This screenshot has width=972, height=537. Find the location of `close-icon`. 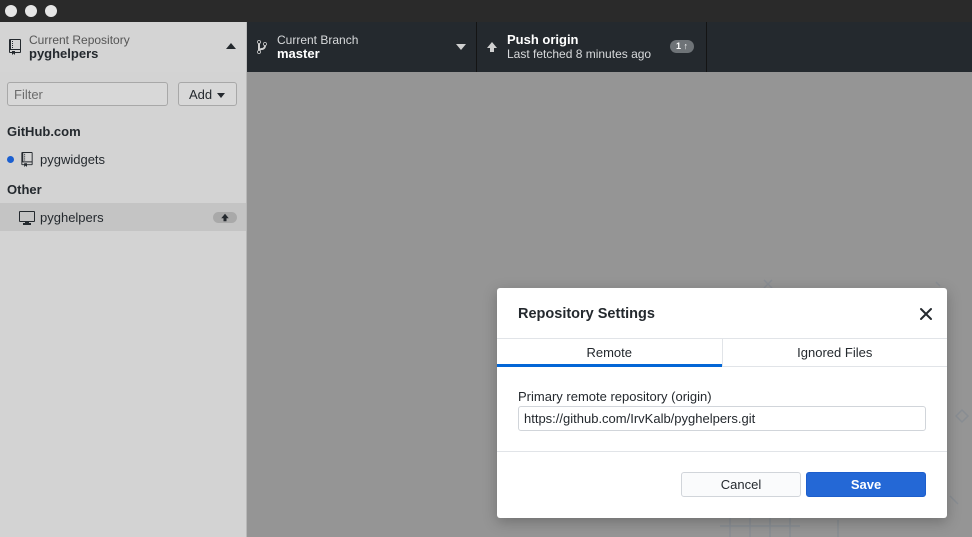

close-icon is located at coordinates (926, 314).